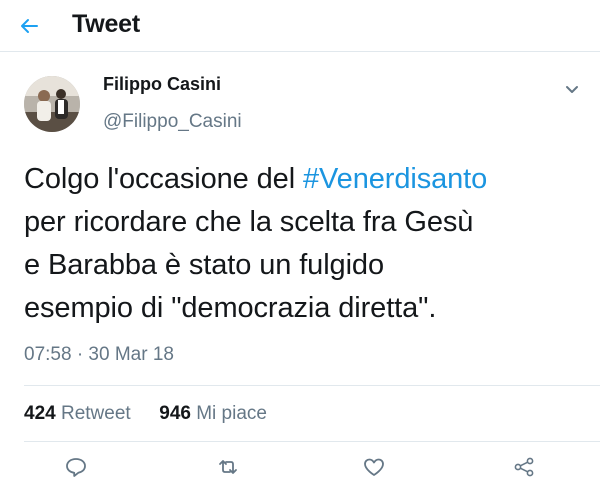 Image resolution: width=600 pixels, height=489 pixels. Describe the element at coordinates (249, 222) in the screenshot. I see `tweet-text-line: per ricordare che la scelta fra Gesù` at that location.